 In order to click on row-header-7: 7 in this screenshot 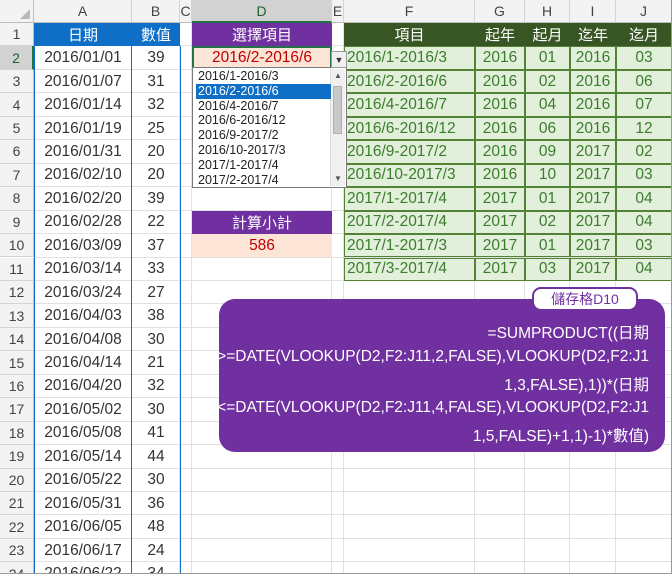, I will do `click(17, 175)`.